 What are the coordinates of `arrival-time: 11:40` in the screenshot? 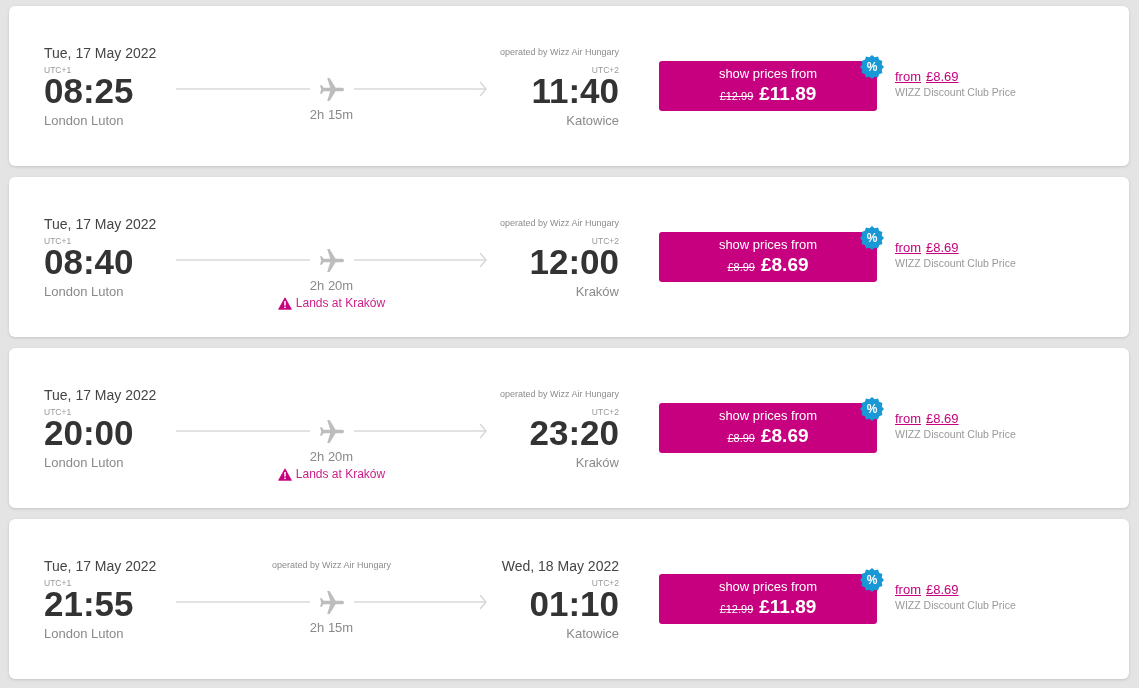 It's located at (575, 91).